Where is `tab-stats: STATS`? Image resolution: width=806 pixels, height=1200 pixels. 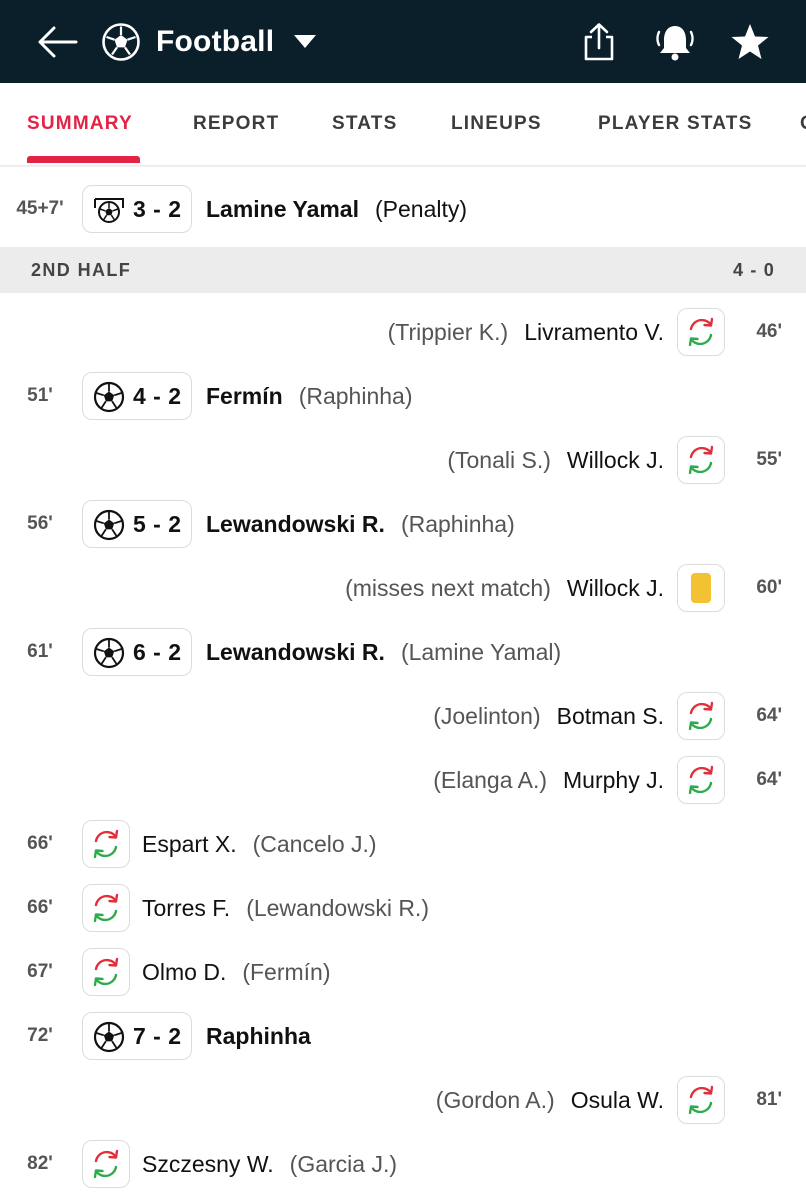 tab-stats: STATS is located at coordinates (364, 124).